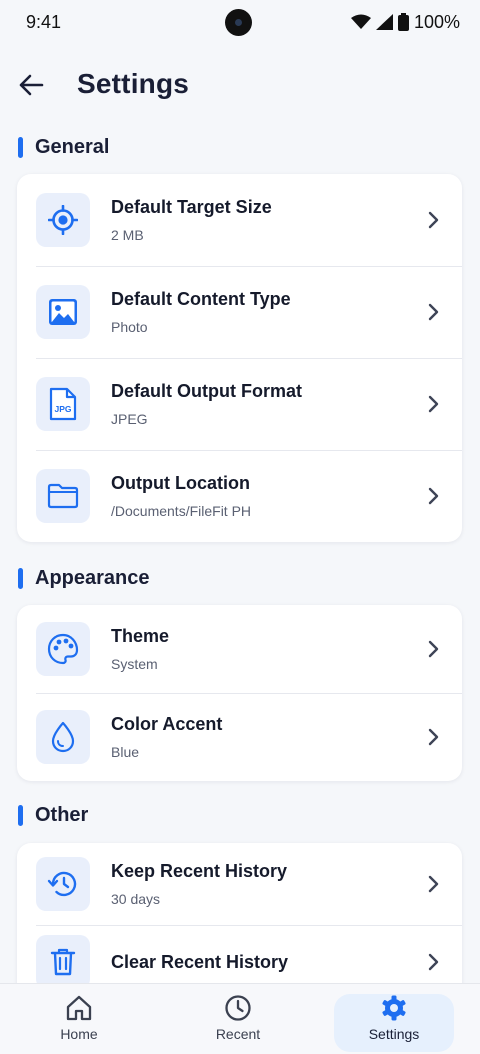 This screenshot has height=1054, width=480. I want to click on section-title: Other, so click(62, 815).